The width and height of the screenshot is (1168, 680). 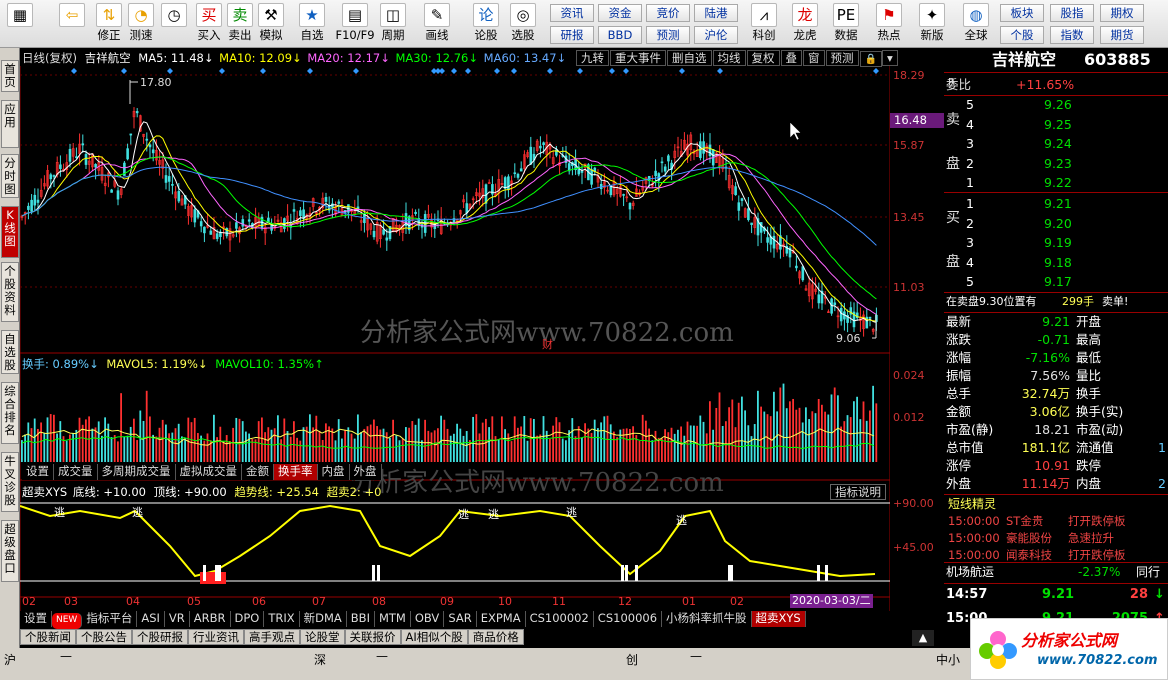 I want to click on left-tab: 首页, so click(x=10, y=76).